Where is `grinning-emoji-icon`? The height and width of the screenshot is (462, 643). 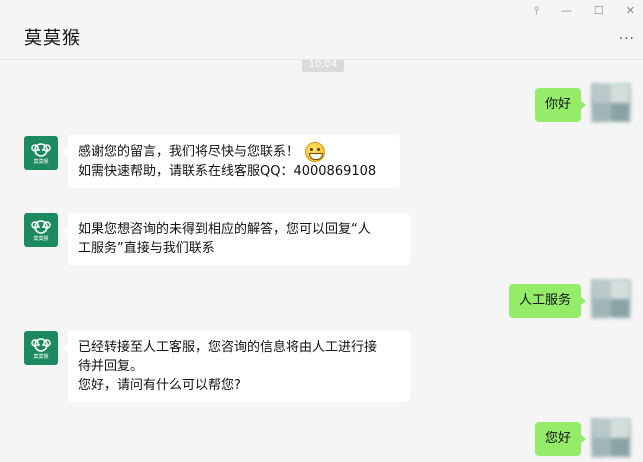
grinning-emoji-icon is located at coordinates (315, 152).